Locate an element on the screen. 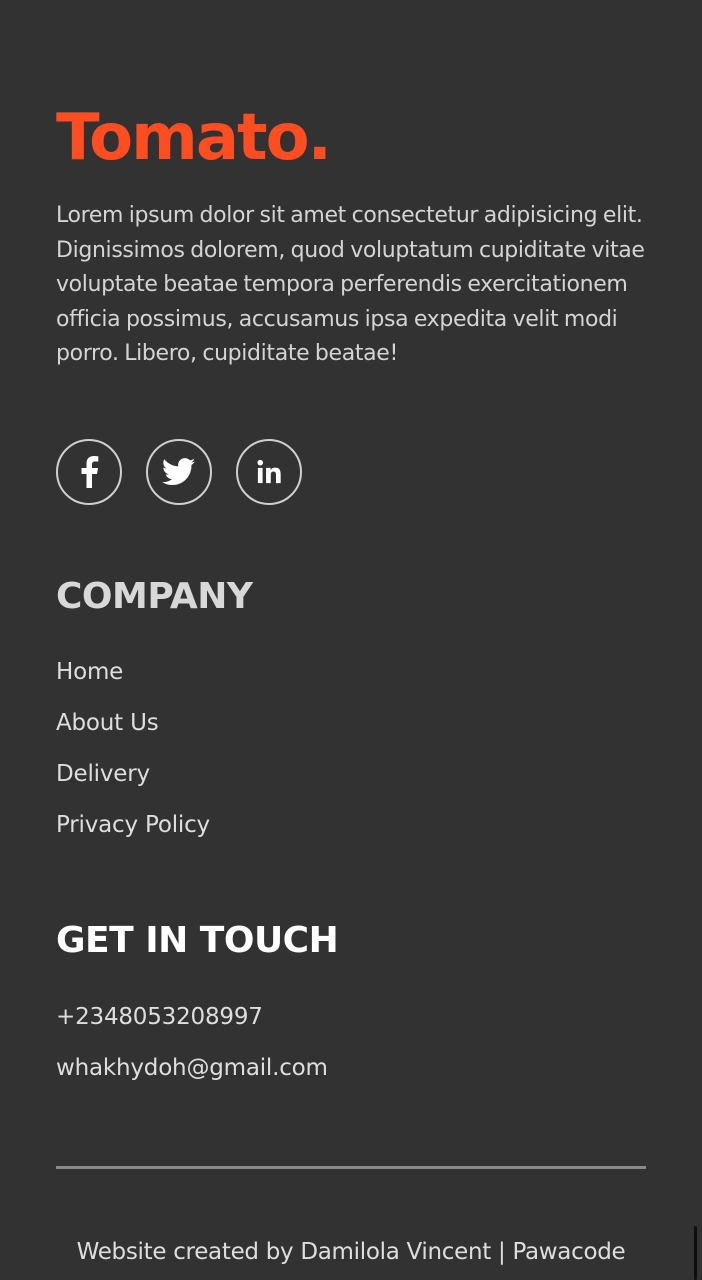  contact-email: whakhydoh@gmail.com is located at coordinates (192, 1068).